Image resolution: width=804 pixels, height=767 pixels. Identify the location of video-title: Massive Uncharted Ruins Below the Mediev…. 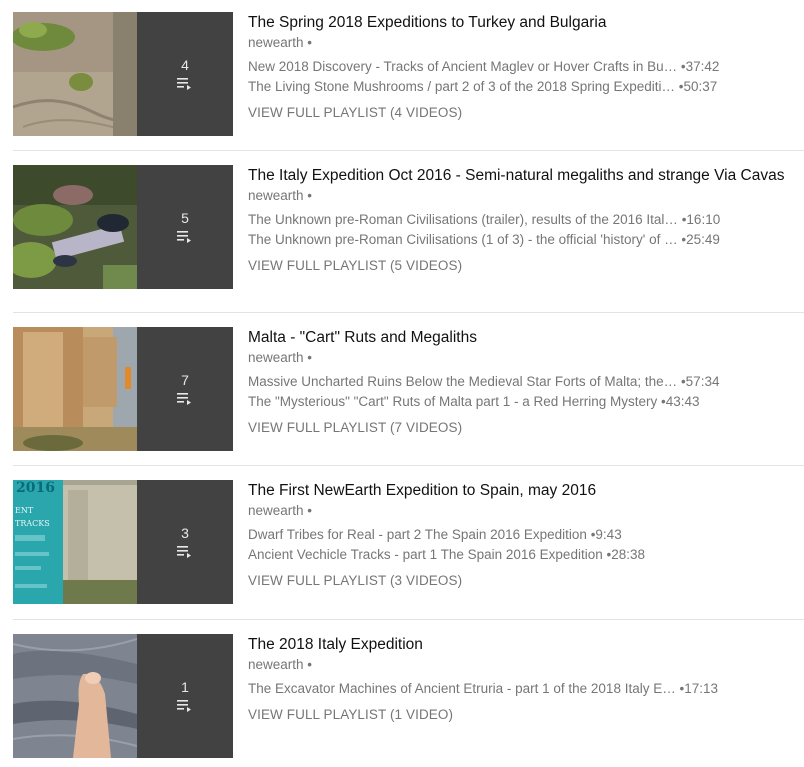
(463, 381).